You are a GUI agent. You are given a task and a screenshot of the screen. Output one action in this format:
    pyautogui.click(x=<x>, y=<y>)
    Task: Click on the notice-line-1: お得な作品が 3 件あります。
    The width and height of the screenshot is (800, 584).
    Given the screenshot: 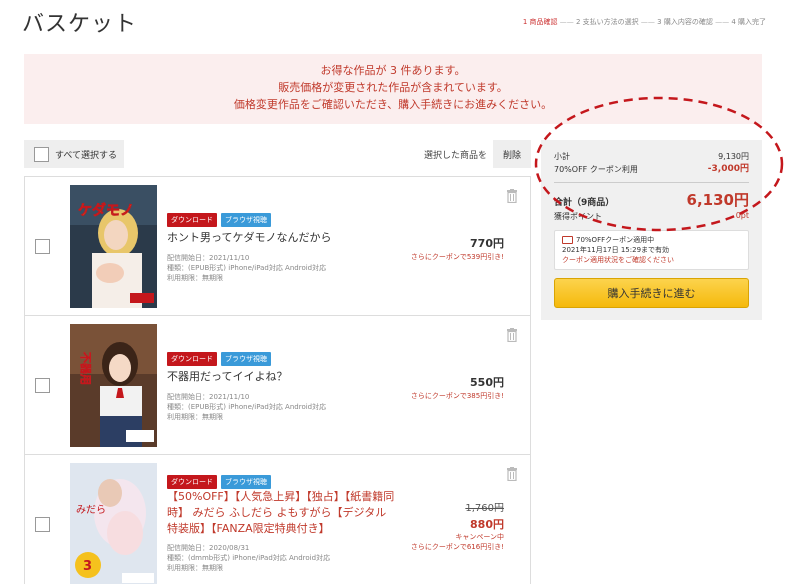 What is the action you would take?
    pyautogui.click(x=393, y=70)
    